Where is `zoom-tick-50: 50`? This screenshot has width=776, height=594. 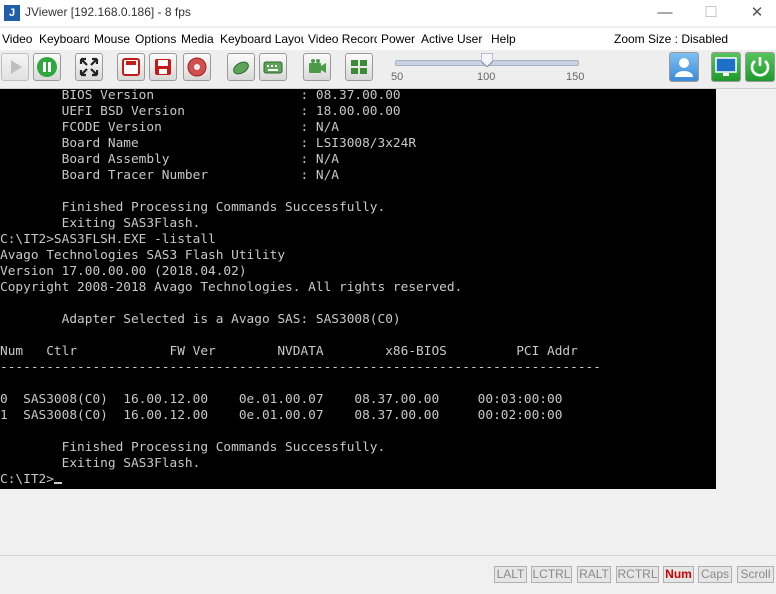
zoom-tick-50: 50 is located at coordinates (397, 77).